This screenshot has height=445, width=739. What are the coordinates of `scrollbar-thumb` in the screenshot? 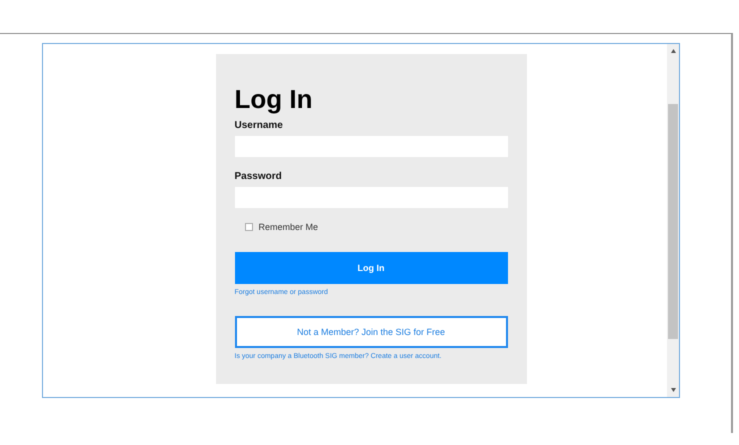 It's located at (673, 221).